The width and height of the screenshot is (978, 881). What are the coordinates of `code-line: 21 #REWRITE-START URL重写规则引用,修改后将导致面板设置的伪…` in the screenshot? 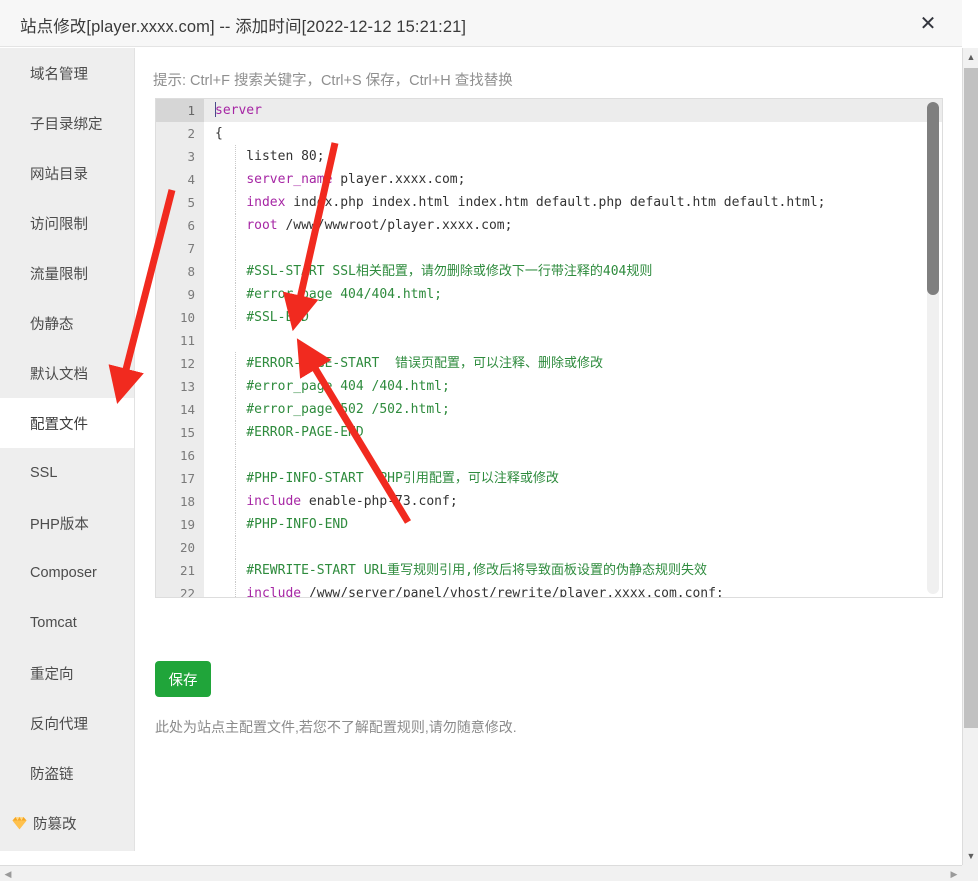 It's located at (549, 570).